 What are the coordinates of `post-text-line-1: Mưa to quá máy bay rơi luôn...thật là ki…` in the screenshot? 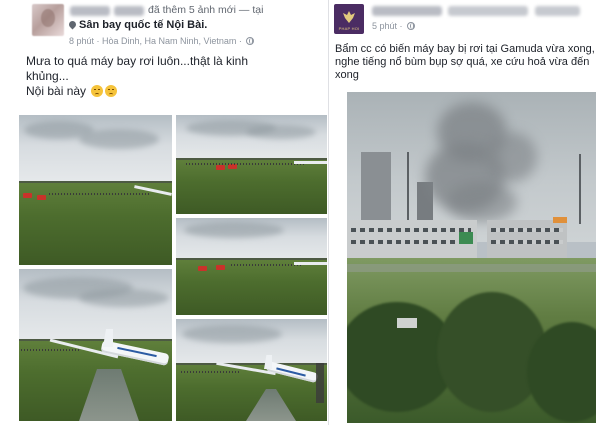 It's located at (137, 61).